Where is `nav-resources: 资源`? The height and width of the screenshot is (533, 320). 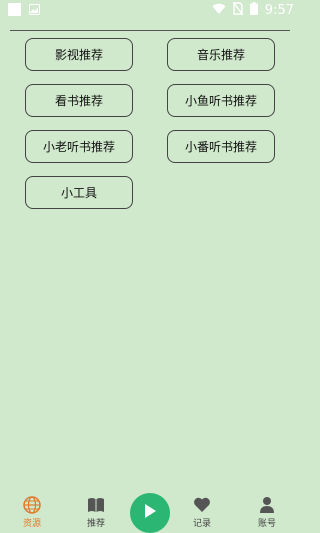 nav-resources: 资源 is located at coordinates (32, 513).